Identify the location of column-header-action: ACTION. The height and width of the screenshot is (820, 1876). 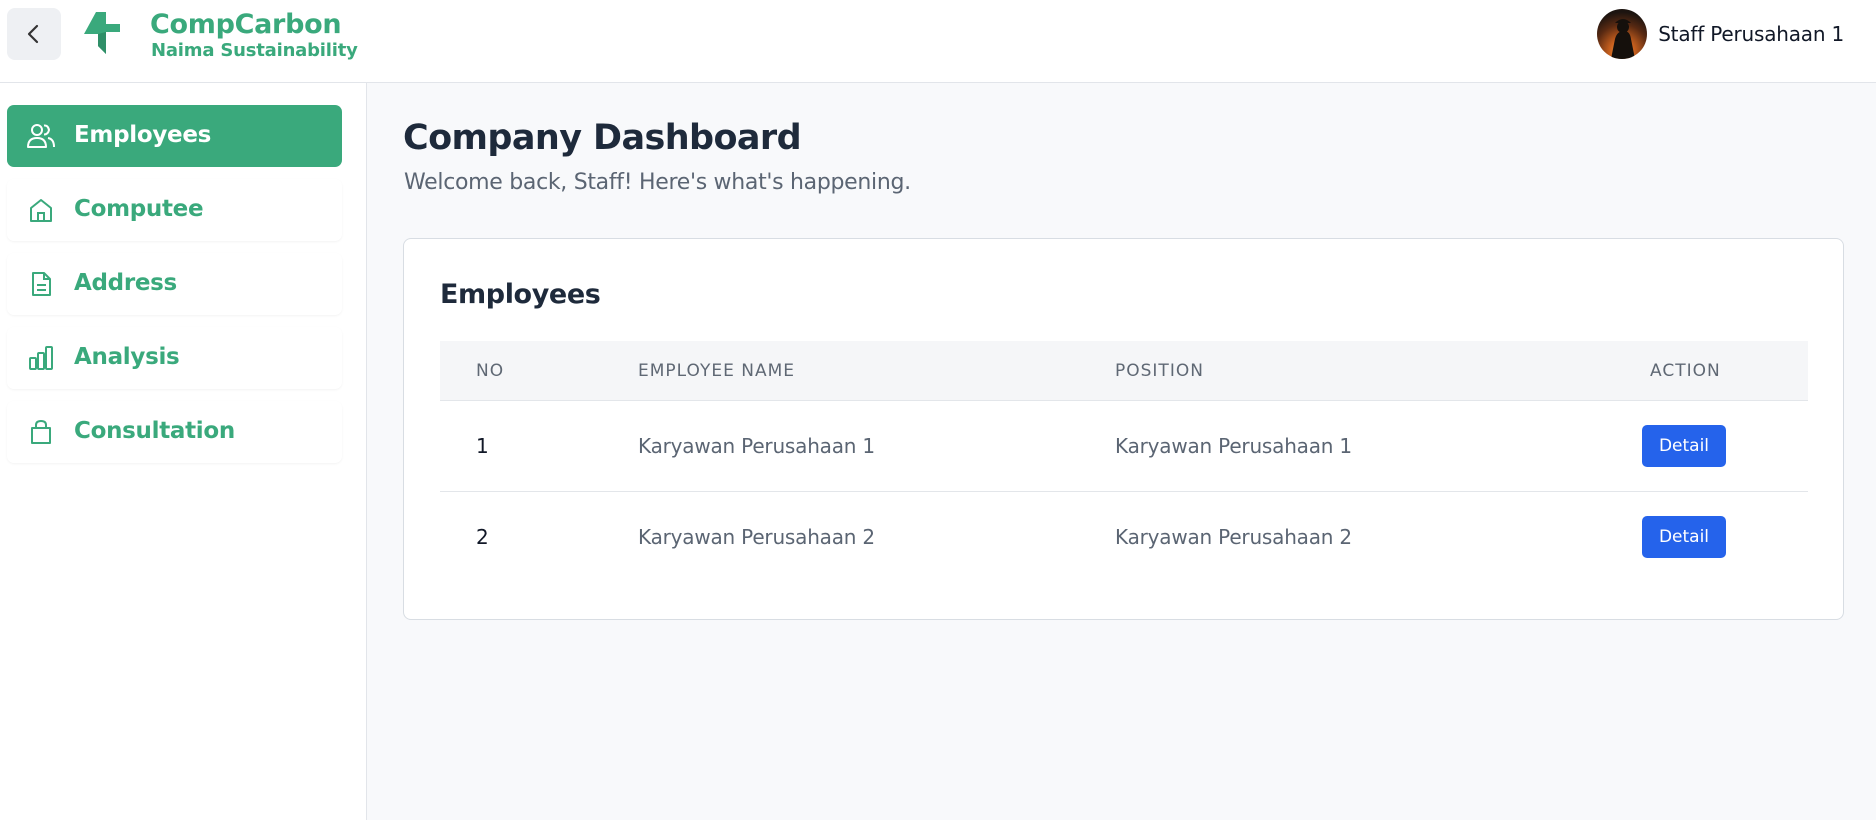
(1685, 371).